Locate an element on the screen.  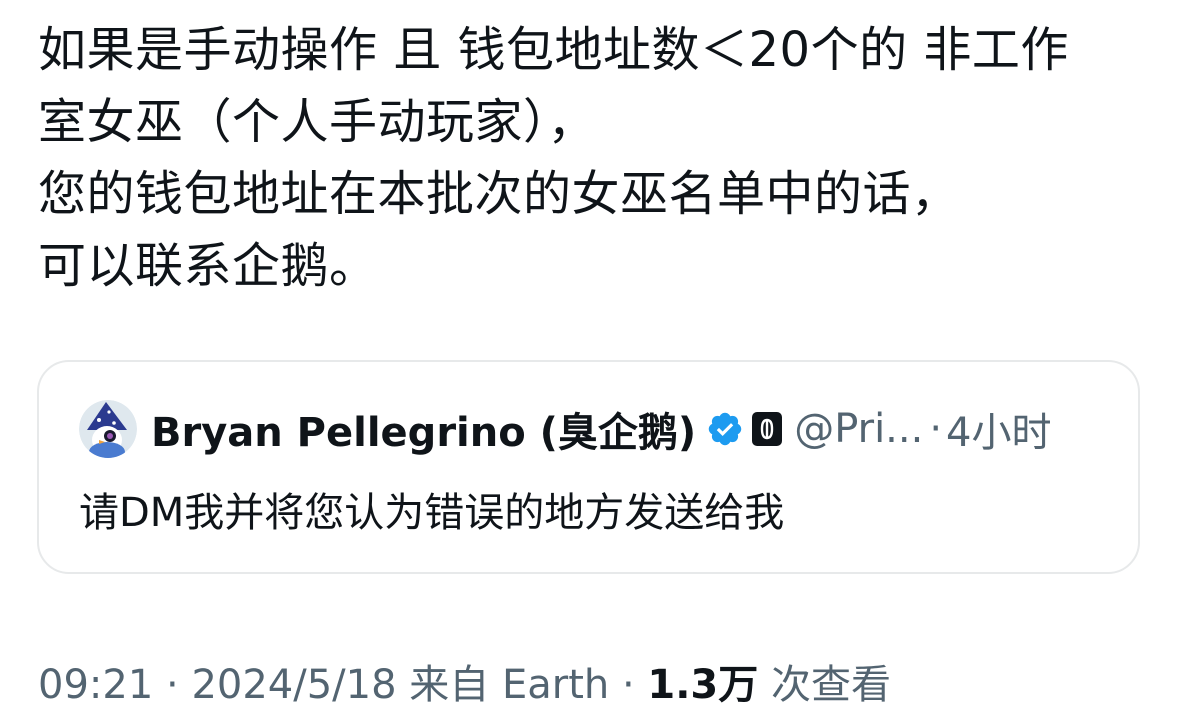
tweet-text-line: 如果是手动操作 且 钱包地址数＜20个的 非工作 is located at coordinates (553, 50).